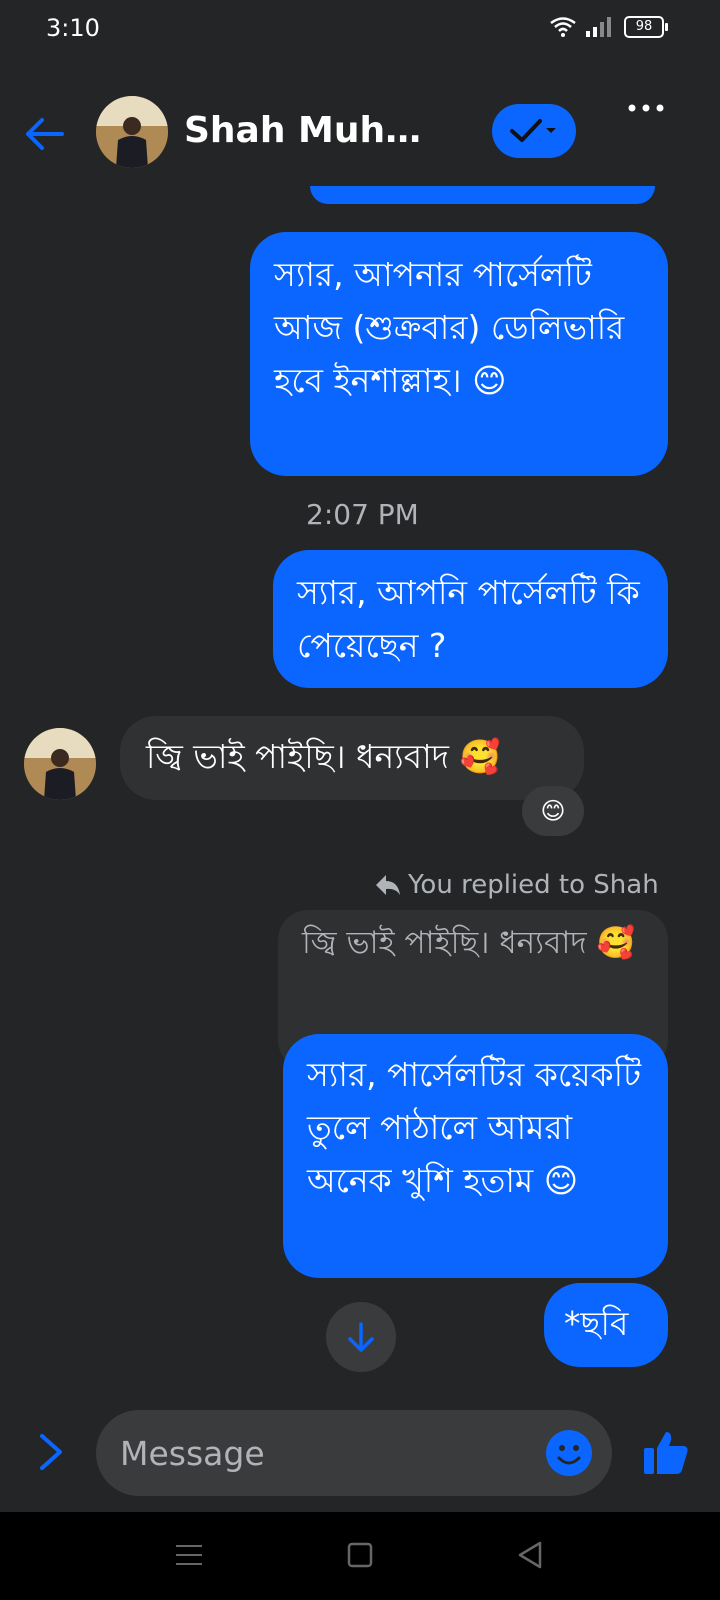  I want to click on back-arrow-icon, so click(44, 134).